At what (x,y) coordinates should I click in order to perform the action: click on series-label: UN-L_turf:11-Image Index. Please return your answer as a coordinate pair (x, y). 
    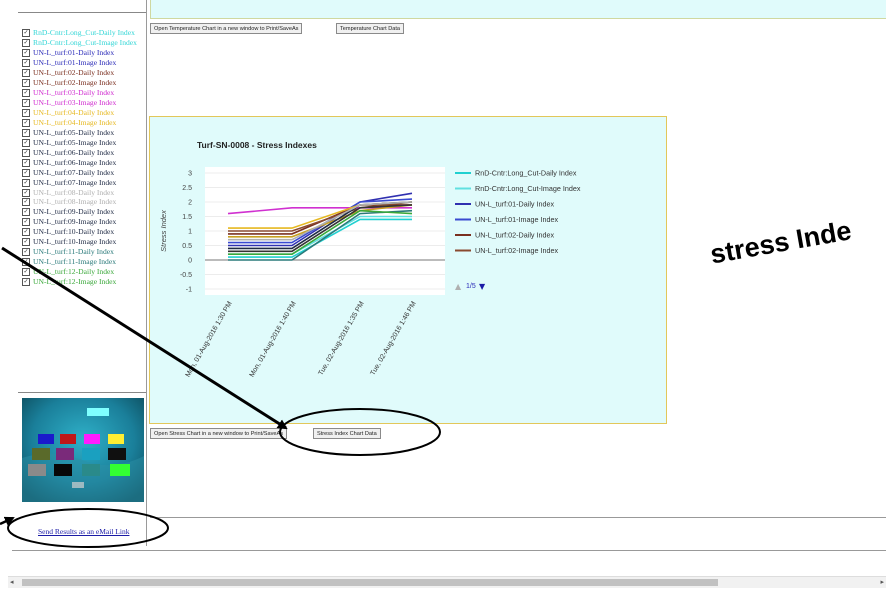
    Looking at the image, I should click on (75, 262).